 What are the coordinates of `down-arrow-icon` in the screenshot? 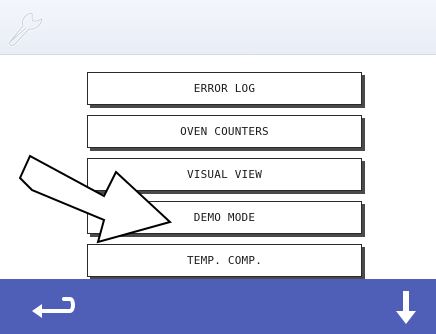 It's located at (406, 307).